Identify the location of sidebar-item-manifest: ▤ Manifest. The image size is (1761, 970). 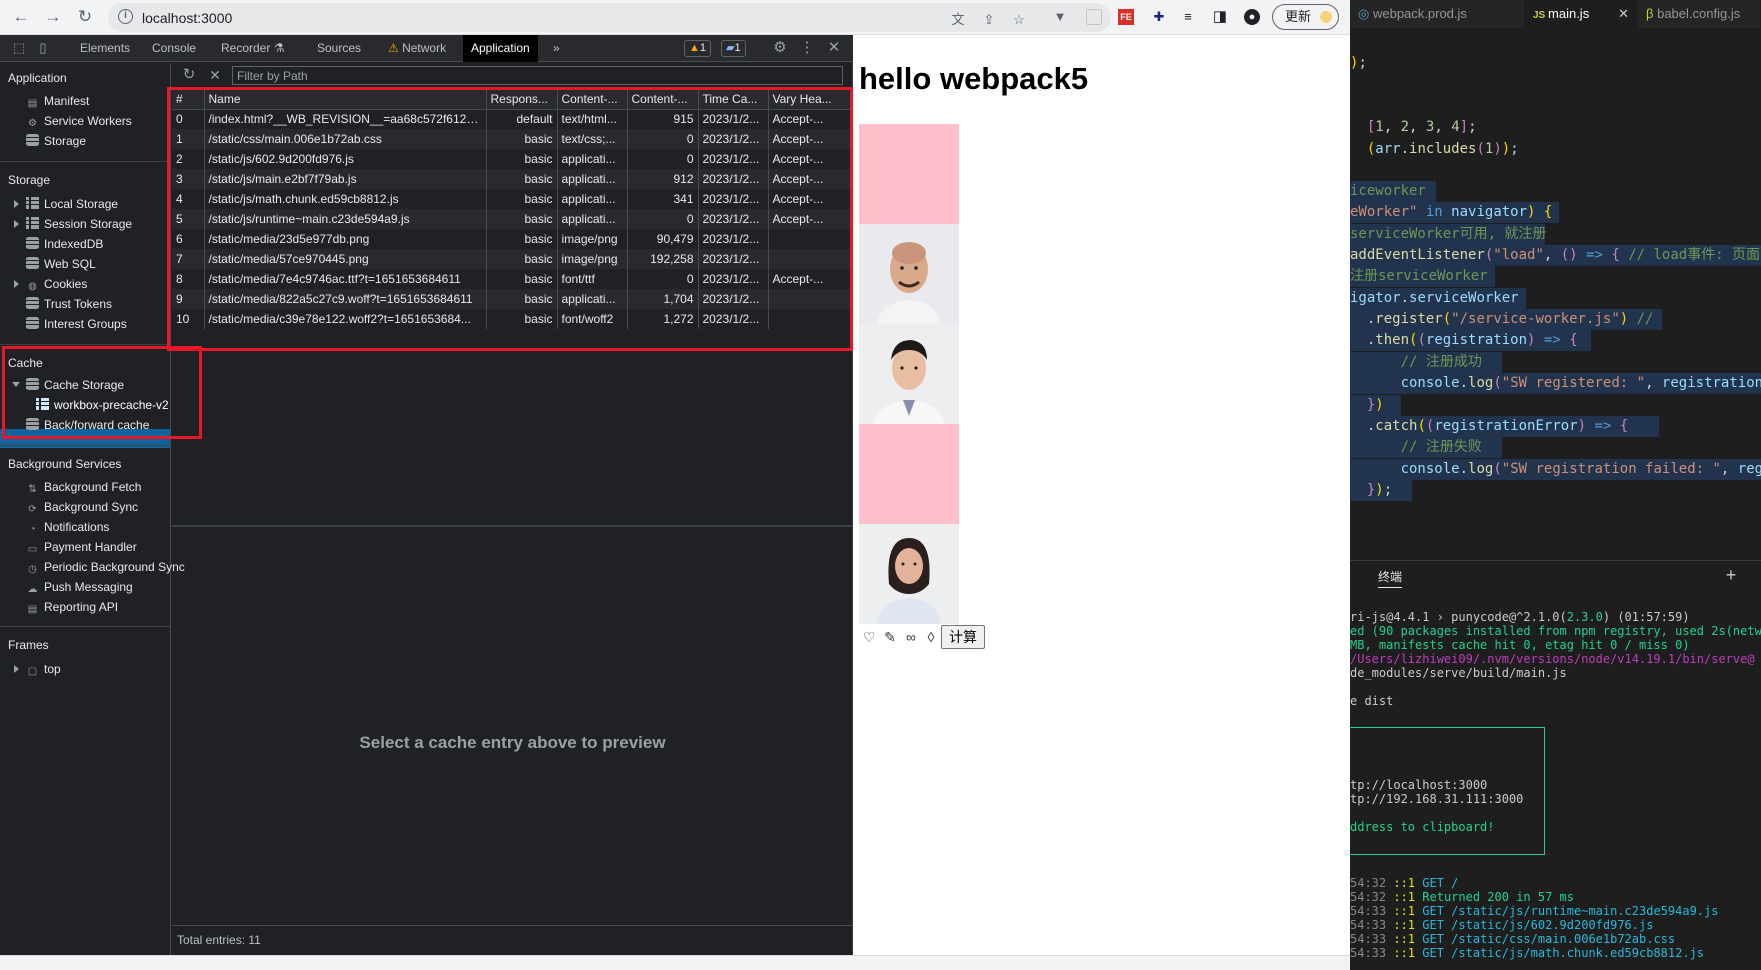
(58, 101).